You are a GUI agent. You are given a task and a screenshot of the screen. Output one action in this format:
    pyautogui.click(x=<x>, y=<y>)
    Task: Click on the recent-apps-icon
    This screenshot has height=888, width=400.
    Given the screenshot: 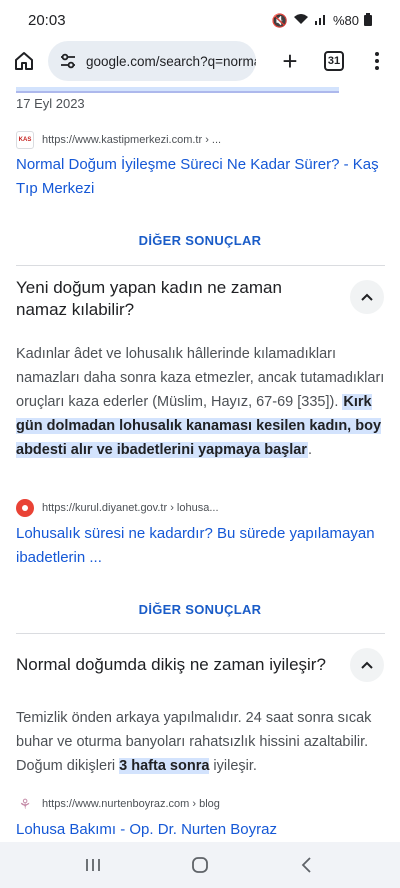 What is the action you would take?
    pyautogui.click(x=93, y=865)
    